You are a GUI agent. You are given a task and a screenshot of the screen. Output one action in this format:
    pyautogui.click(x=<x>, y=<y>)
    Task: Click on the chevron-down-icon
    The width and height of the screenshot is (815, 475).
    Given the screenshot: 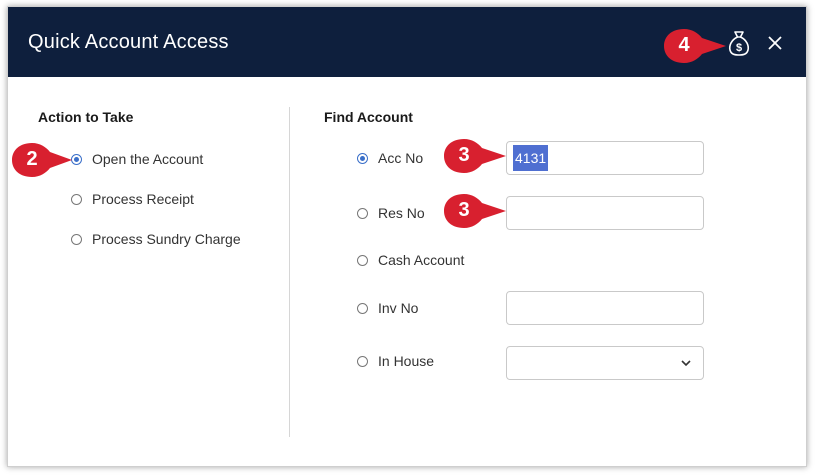 What is the action you would take?
    pyautogui.click(x=686, y=363)
    